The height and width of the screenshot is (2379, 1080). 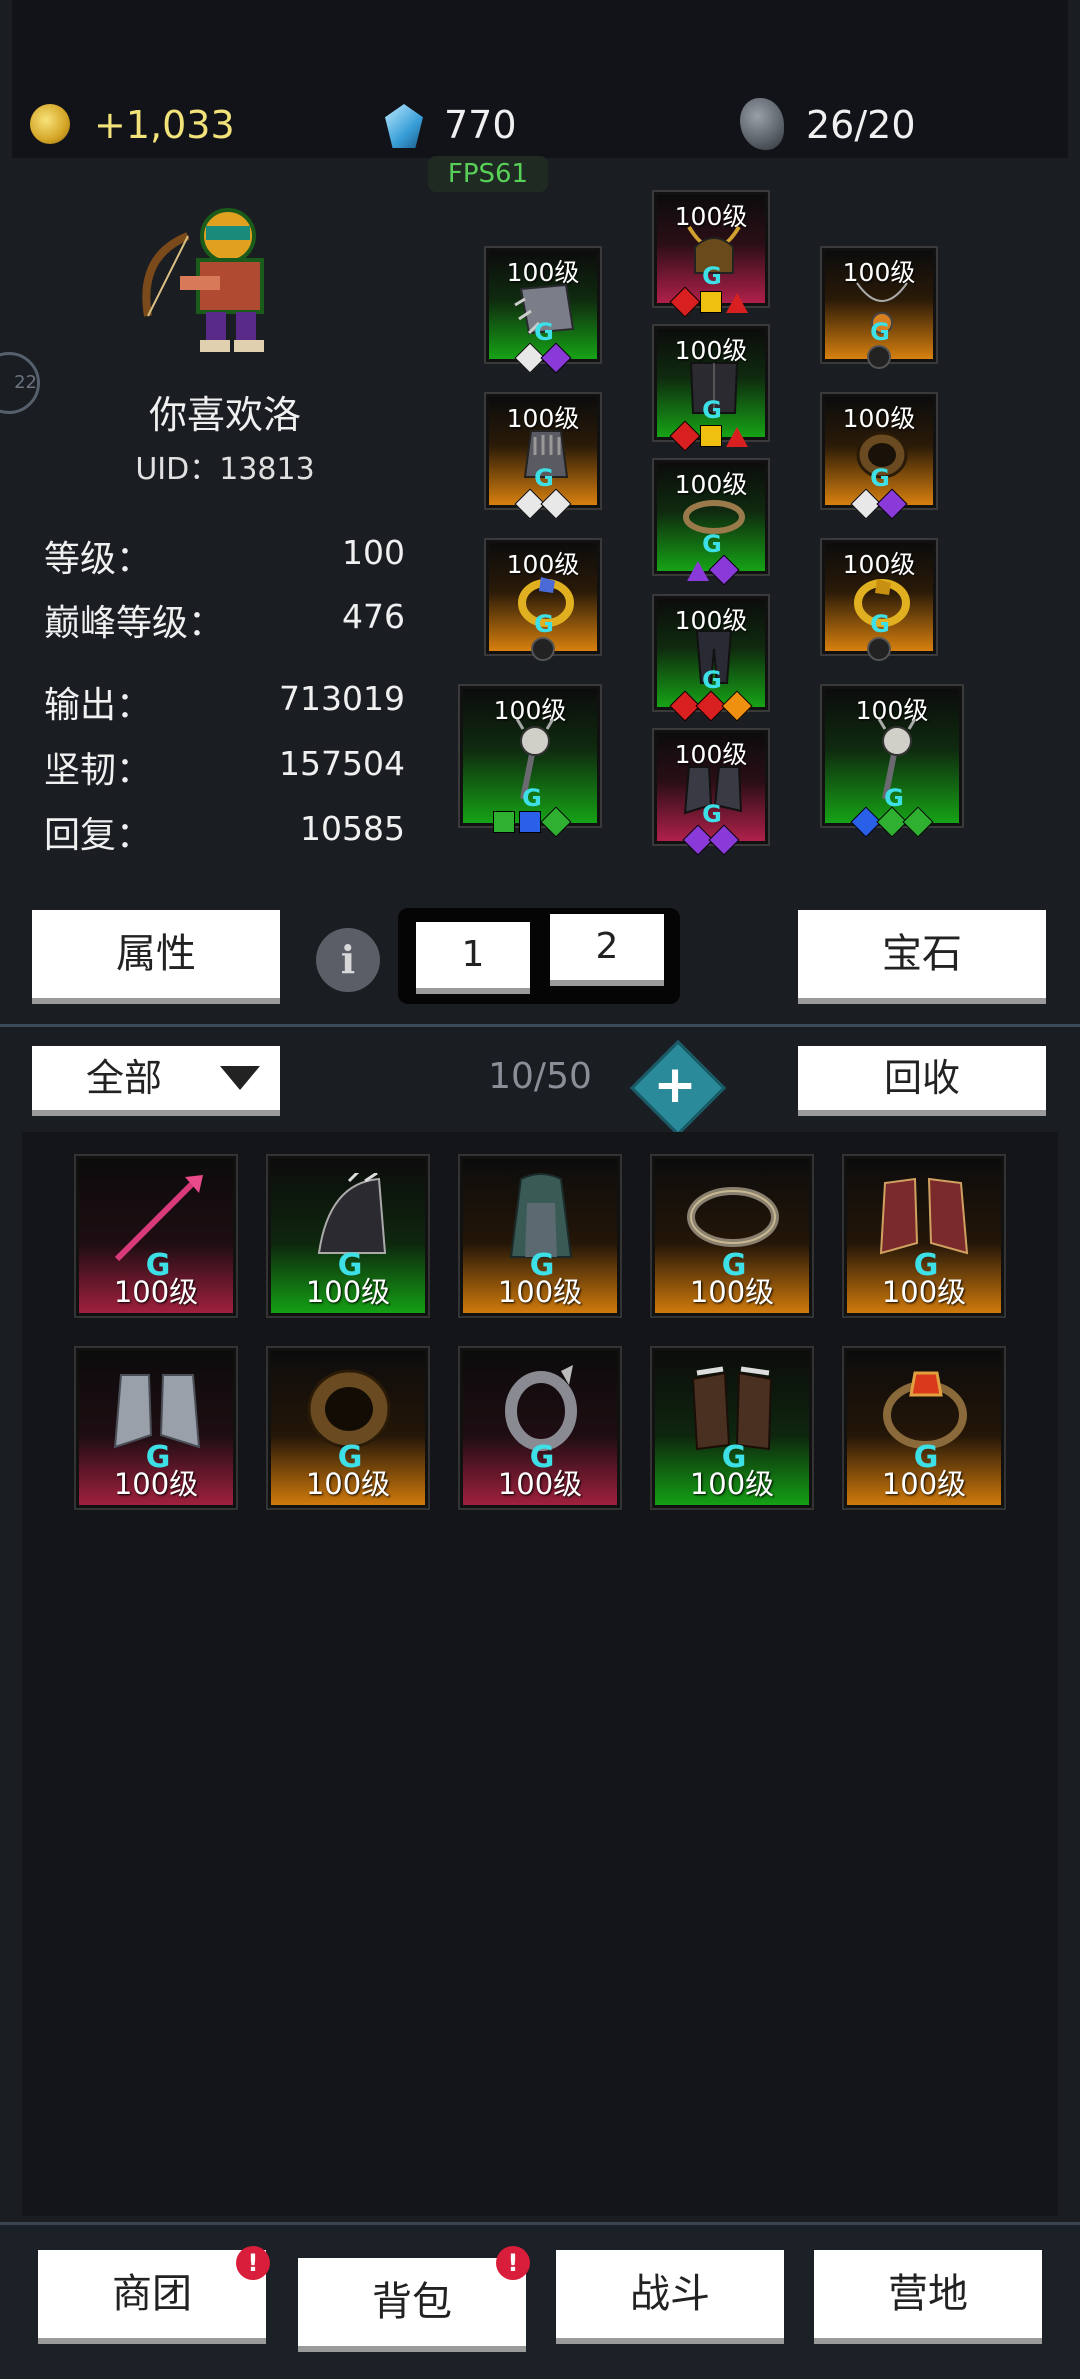 I want to click on equip-slot-ring-left: 100级 G, so click(x=543, y=600).